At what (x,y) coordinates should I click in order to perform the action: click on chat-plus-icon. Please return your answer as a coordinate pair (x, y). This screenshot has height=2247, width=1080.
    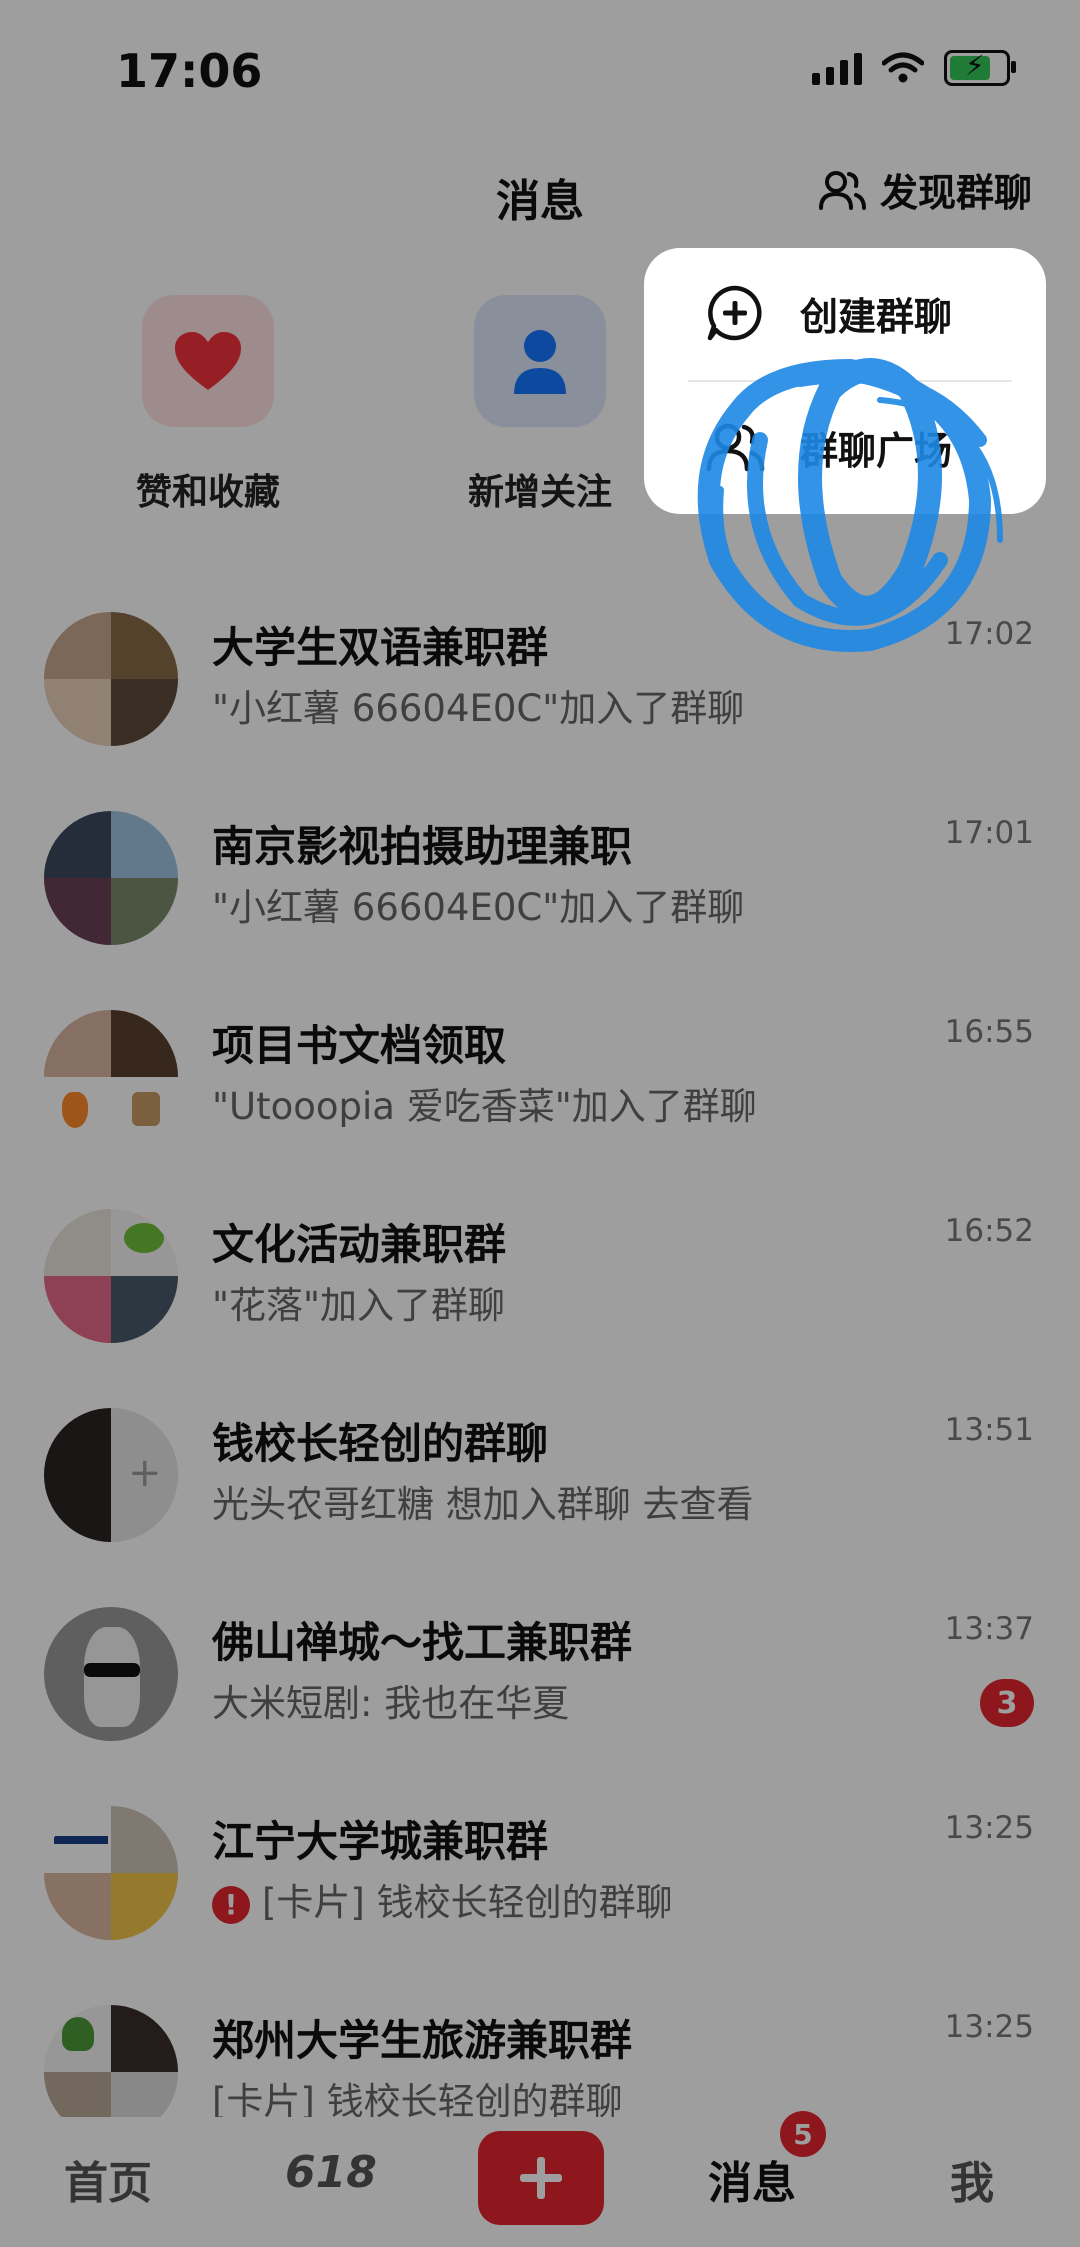
    Looking at the image, I should click on (734, 313).